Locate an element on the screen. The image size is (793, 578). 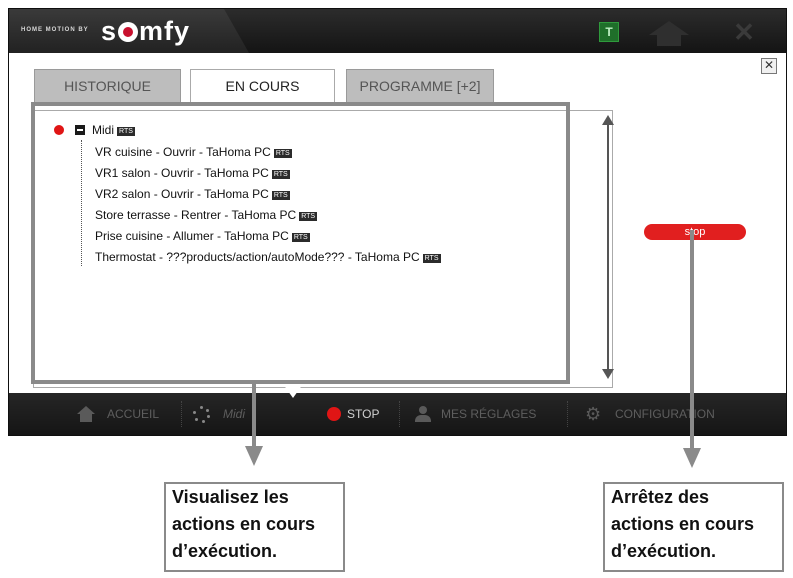
arrow-head-left is located at coordinates (254, 456).